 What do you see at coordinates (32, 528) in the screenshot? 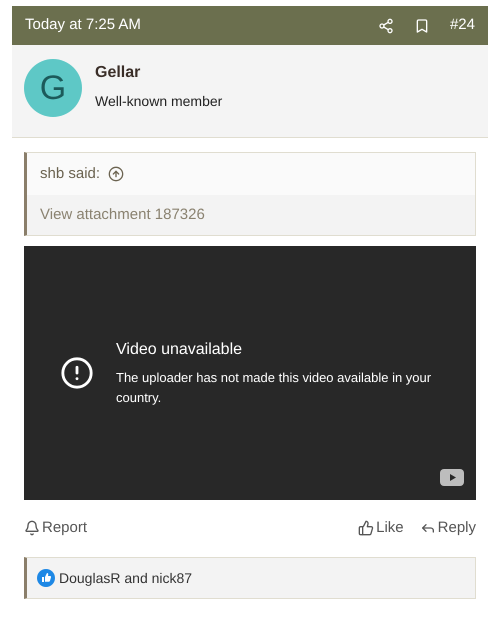
I see `bell-icon` at bounding box center [32, 528].